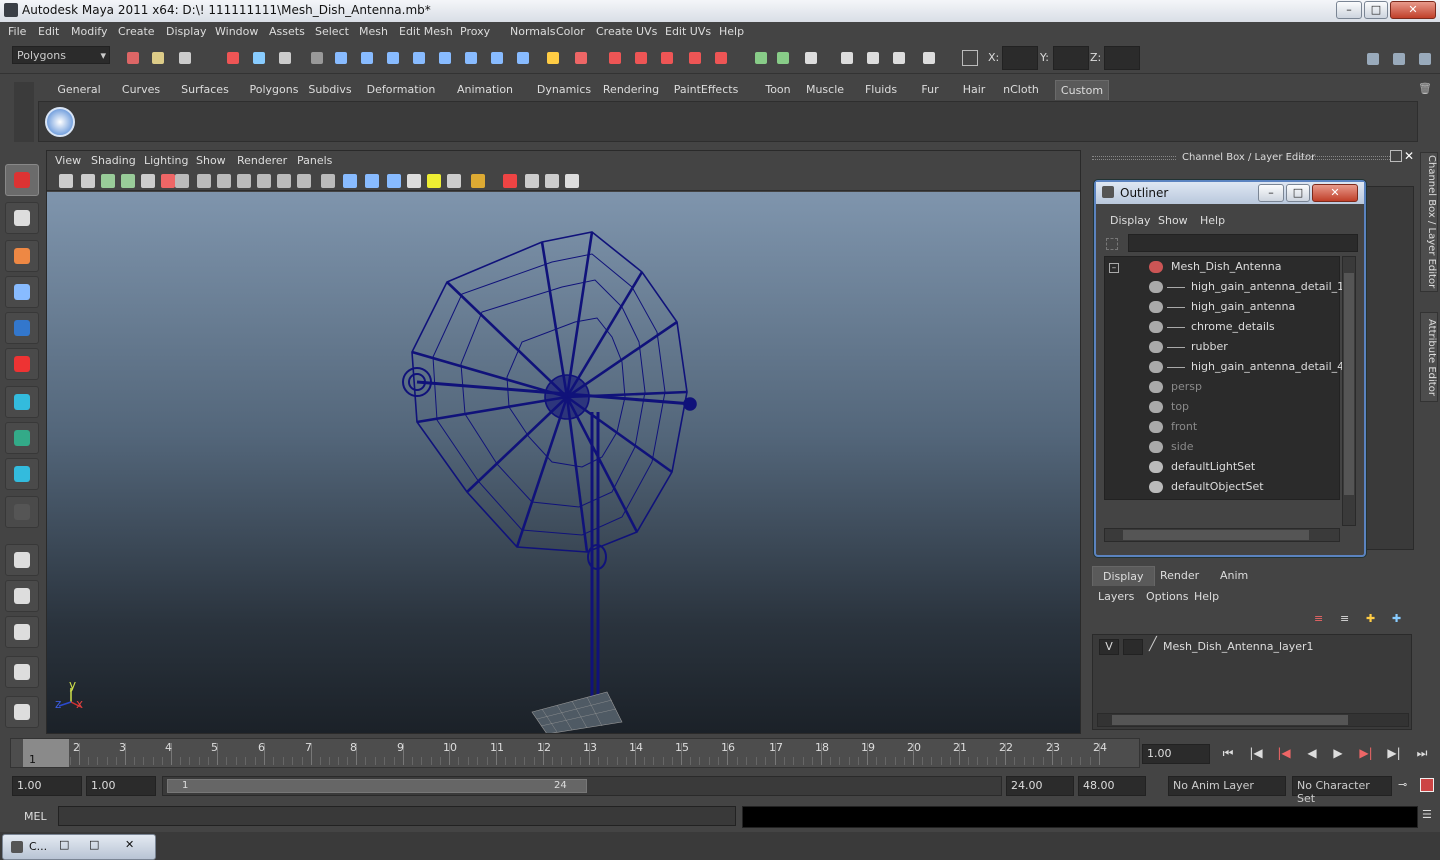  Describe the element at coordinates (128, 181) in the screenshot. I see `viewport-tool-4-icon` at that location.